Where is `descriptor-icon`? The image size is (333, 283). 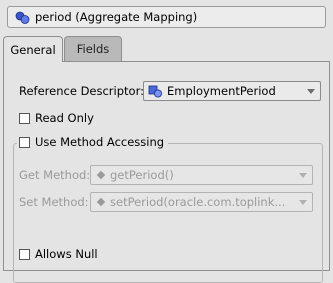 descriptor-icon is located at coordinates (155, 91).